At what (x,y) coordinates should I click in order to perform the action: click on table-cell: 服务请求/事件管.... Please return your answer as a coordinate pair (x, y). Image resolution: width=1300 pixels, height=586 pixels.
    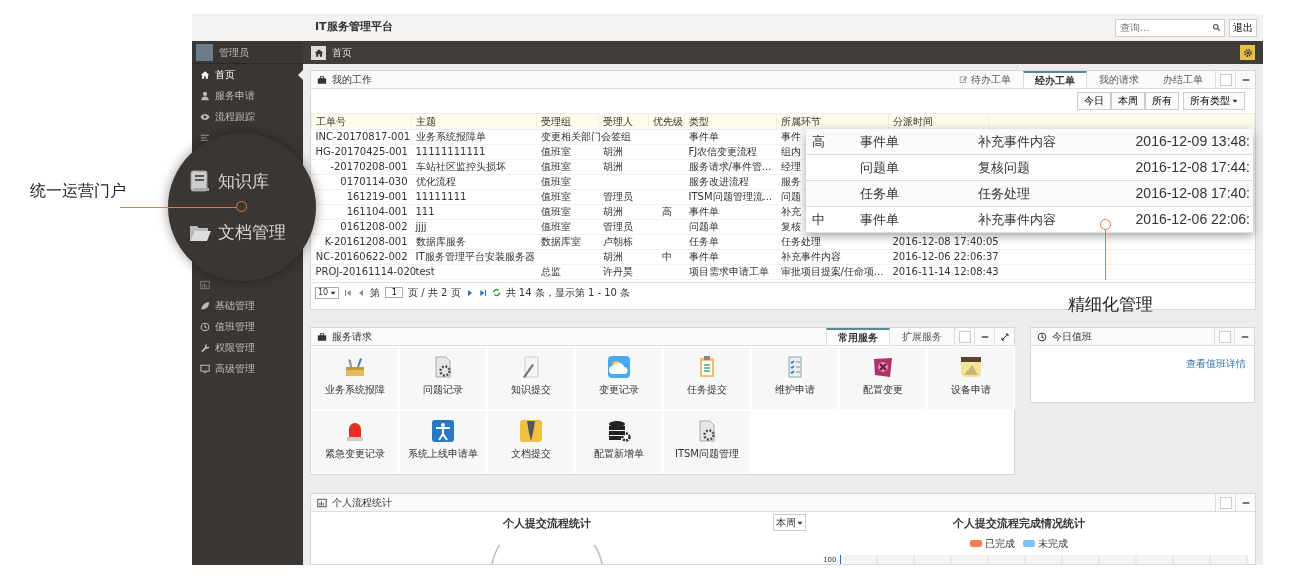
    Looking at the image, I should click on (730, 166).